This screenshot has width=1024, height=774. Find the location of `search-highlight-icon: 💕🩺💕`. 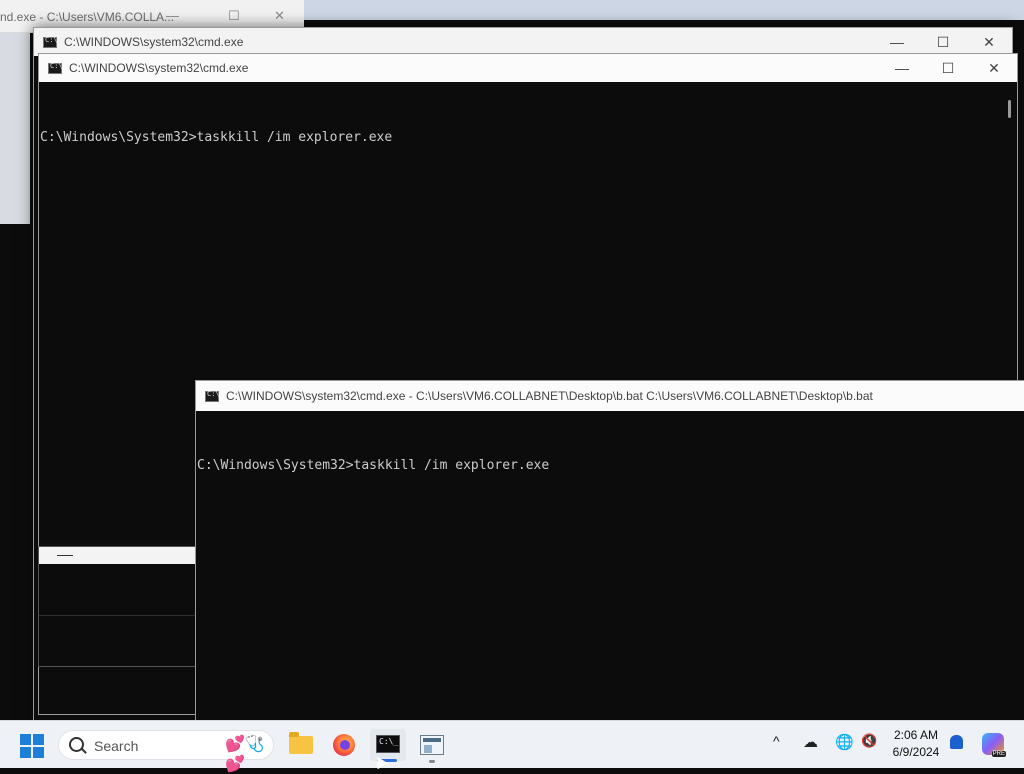

search-highlight-icon: 💕🩺💕 is located at coordinates (245, 754).